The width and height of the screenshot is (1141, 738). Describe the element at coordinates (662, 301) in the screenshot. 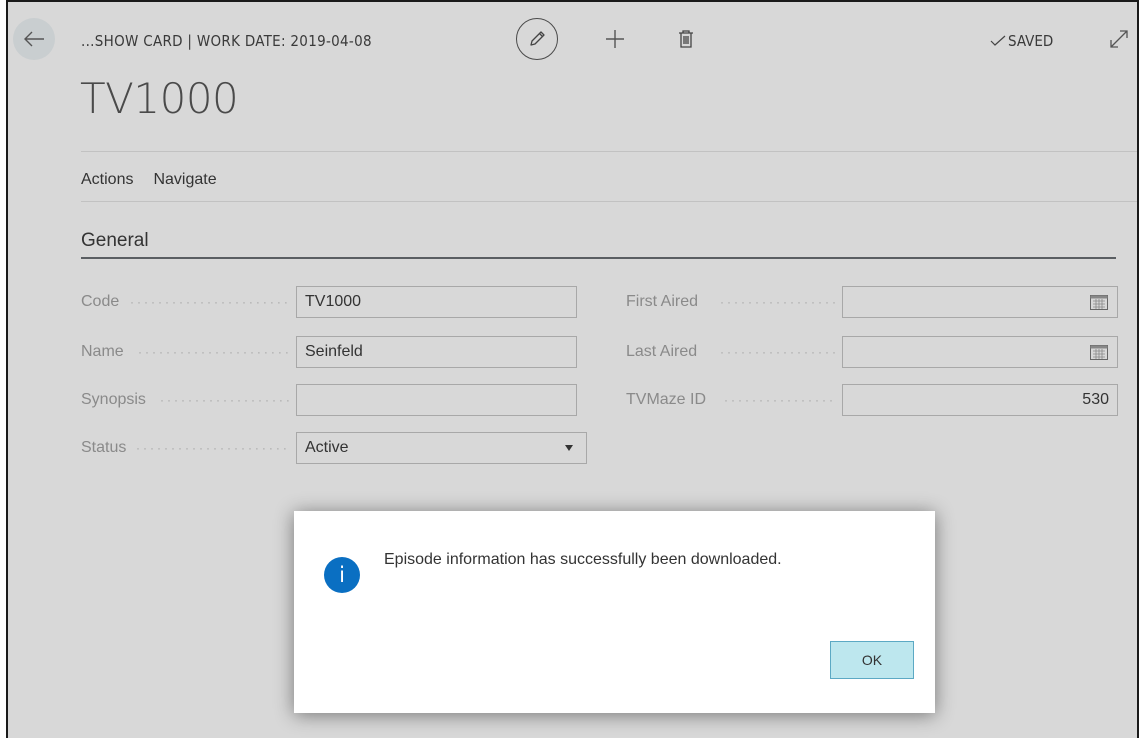

I see `first-aired-label: First Aired` at that location.